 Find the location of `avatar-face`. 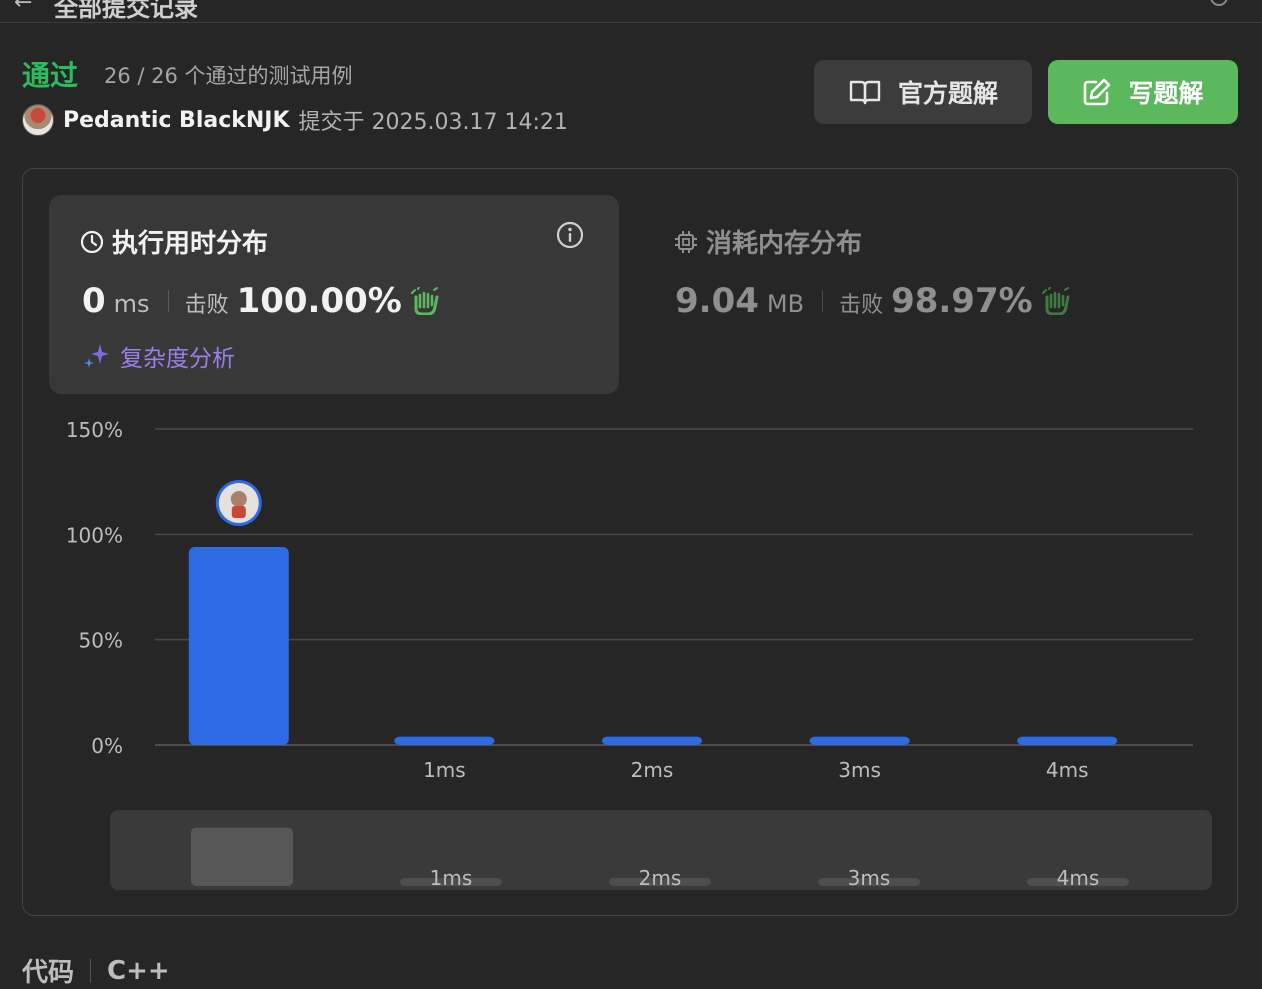

avatar-face is located at coordinates (238, 498).